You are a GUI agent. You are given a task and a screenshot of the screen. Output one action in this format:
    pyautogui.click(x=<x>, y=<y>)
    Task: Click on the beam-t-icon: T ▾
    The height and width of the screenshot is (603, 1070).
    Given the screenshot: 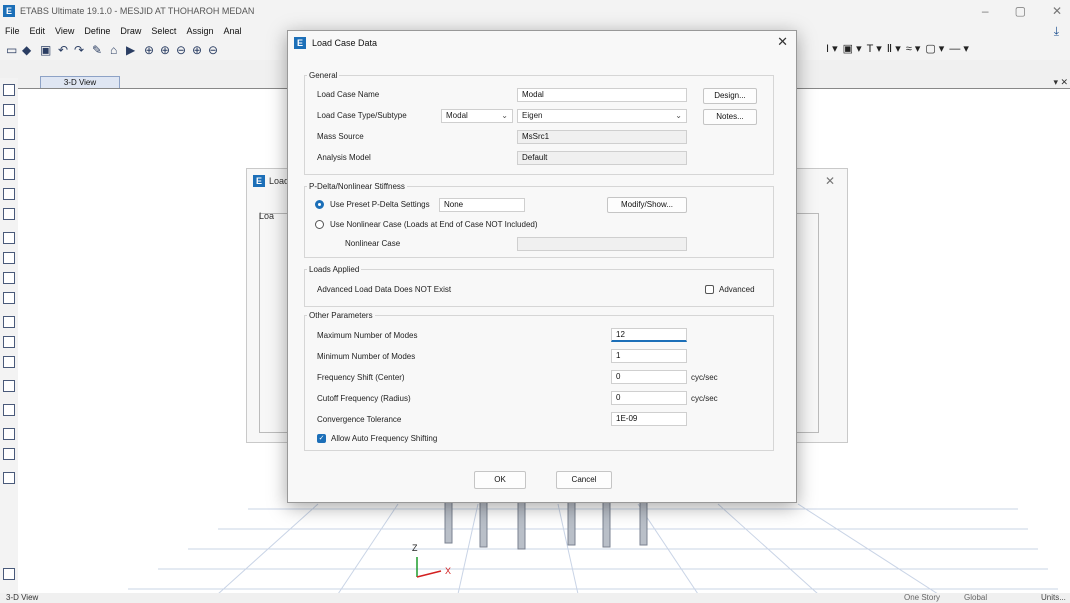 What is the action you would take?
    pyautogui.click(x=874, y=48)
    